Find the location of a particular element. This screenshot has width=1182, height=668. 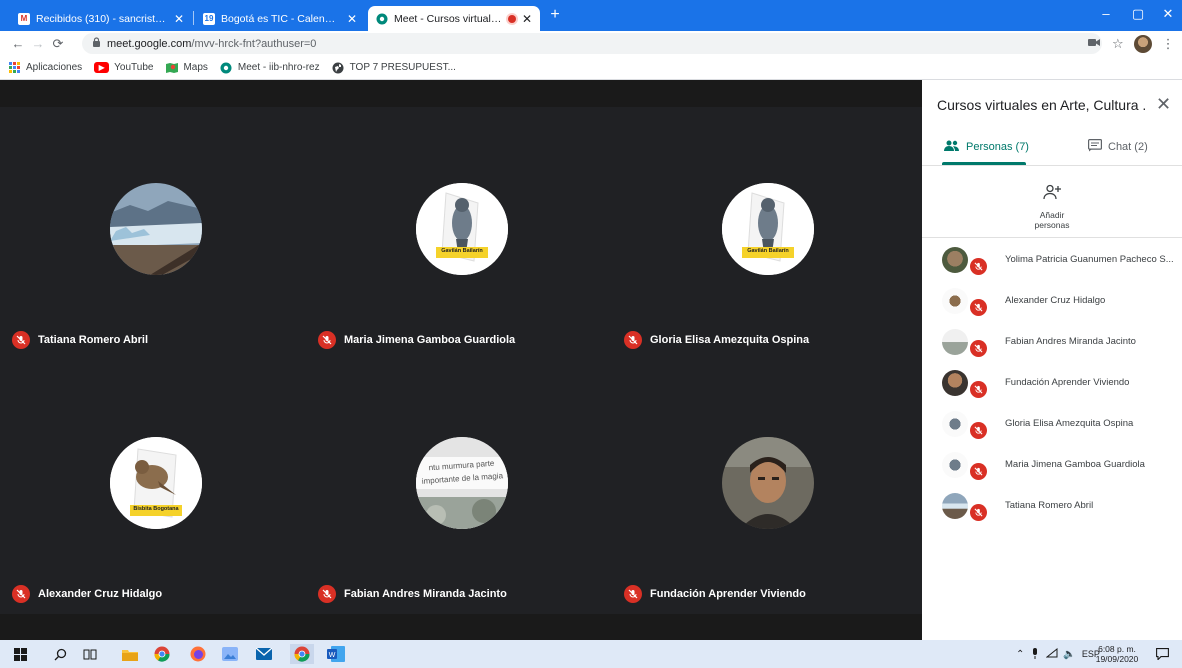

participant-tile: Tatiana Romero Abril is located at coordinates (155, 234).